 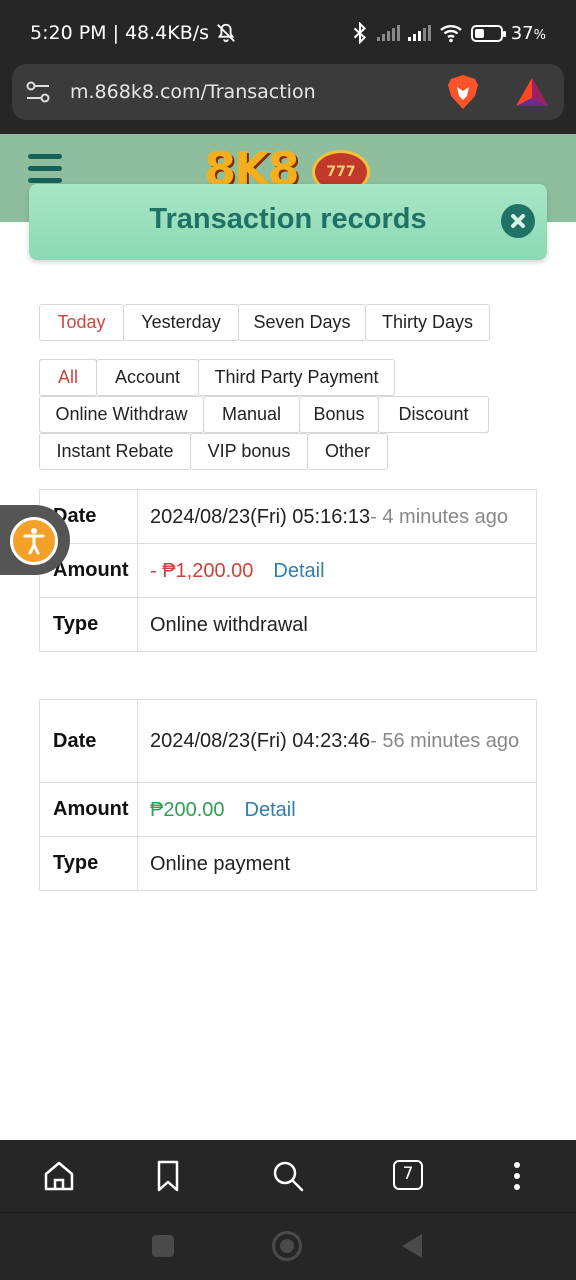 What do you see at coordinates (517, 1176) in the screenshot?
I see `more-menu-icon` at bounding box center [517, 1176].